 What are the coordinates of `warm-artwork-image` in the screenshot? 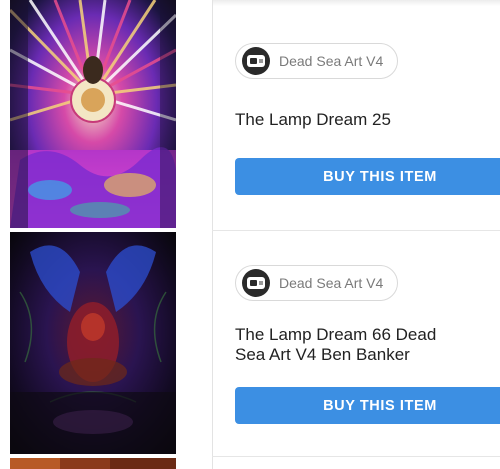 It's located at (93, 463).